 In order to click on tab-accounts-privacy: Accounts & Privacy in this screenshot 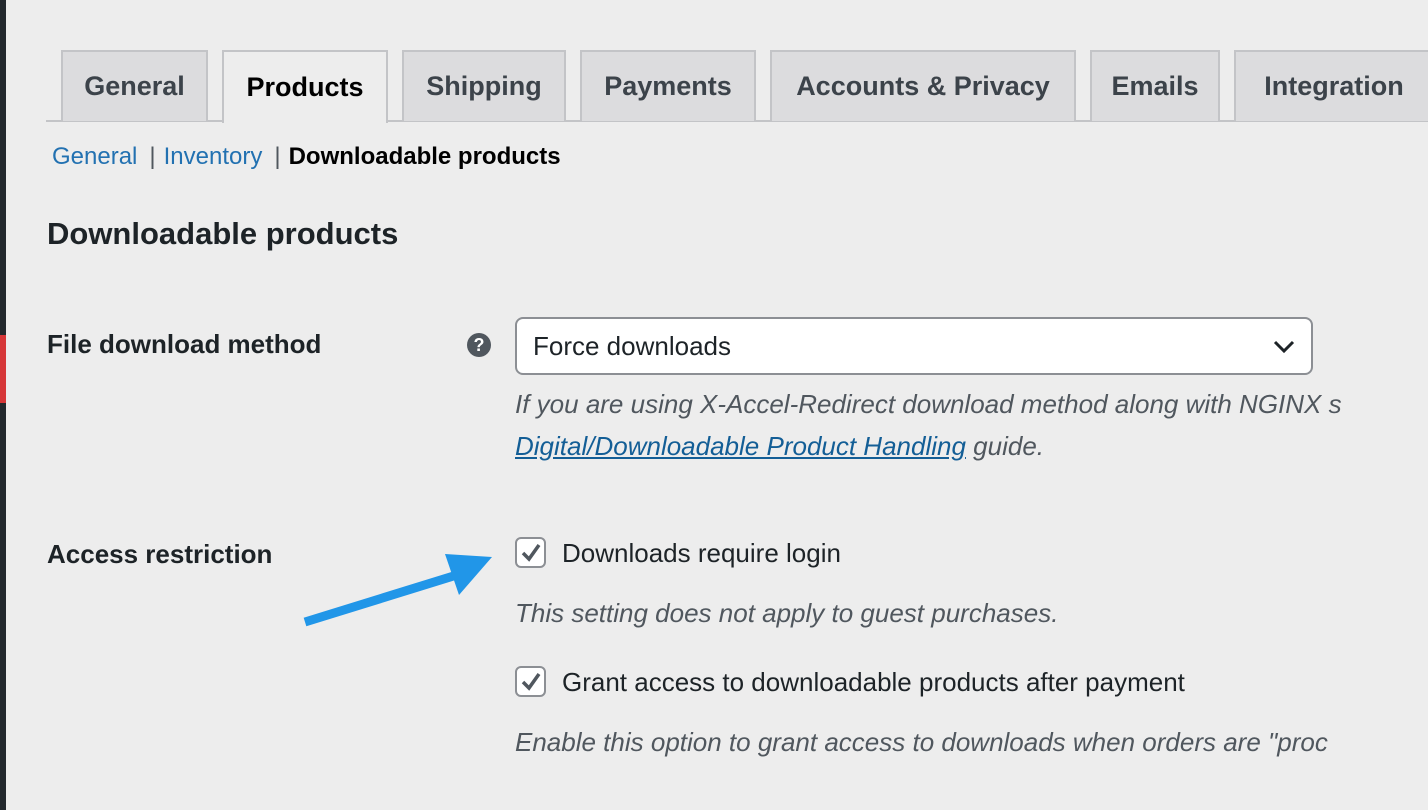, I will do `click(923, 85)`.